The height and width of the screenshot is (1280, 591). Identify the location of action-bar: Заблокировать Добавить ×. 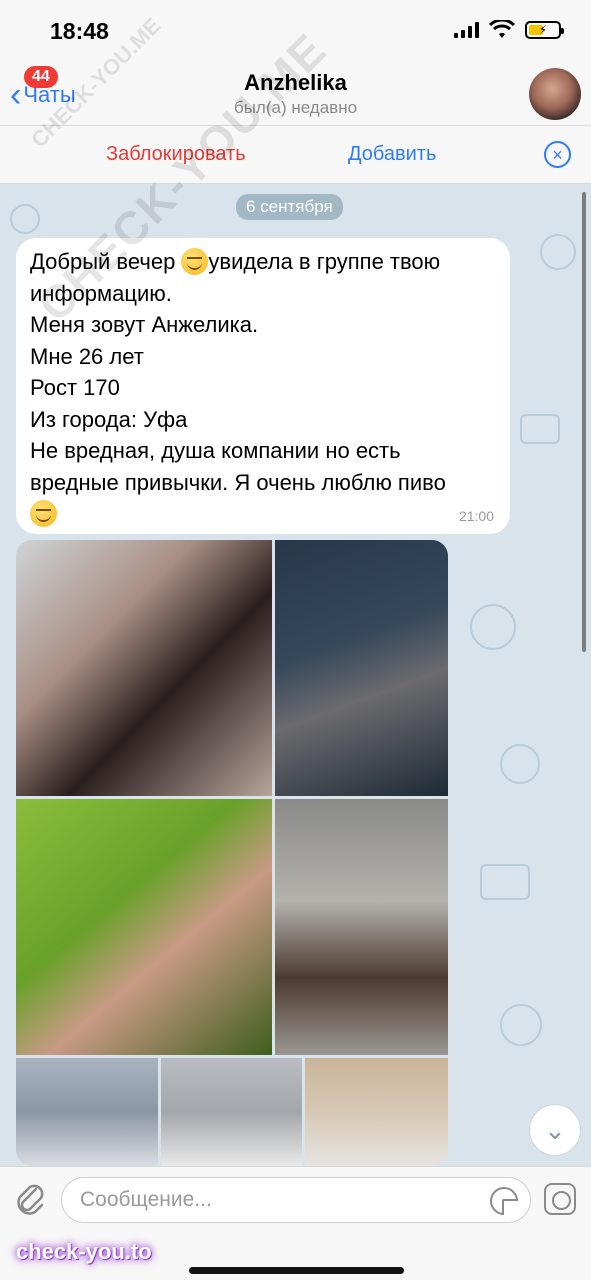
(295, 155).